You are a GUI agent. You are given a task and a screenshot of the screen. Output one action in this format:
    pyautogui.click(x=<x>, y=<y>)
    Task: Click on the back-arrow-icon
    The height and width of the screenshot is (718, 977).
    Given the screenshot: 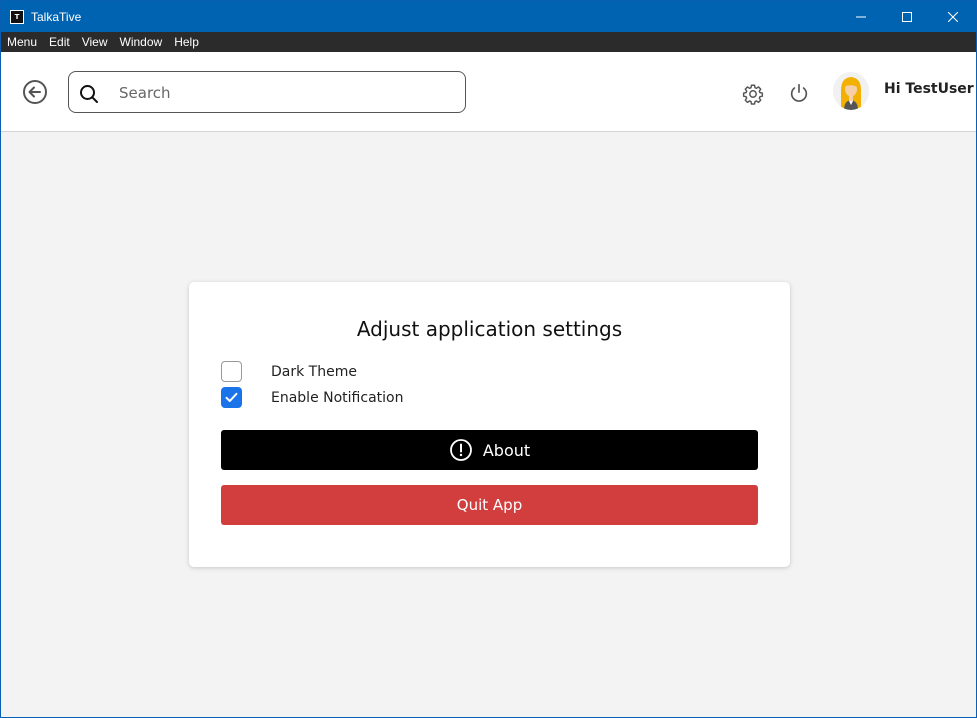 What is the action you would take?
    pyautogui.click(x=35, y=92)
    